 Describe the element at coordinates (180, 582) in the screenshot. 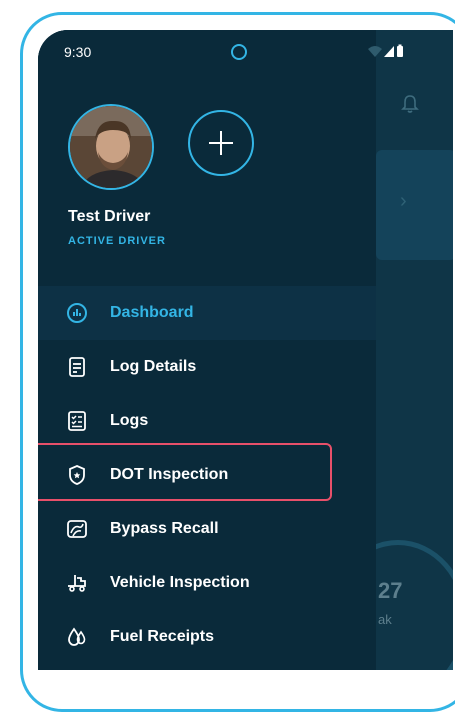

I see `menu-item-label: Vehicle Inspection` at that location.